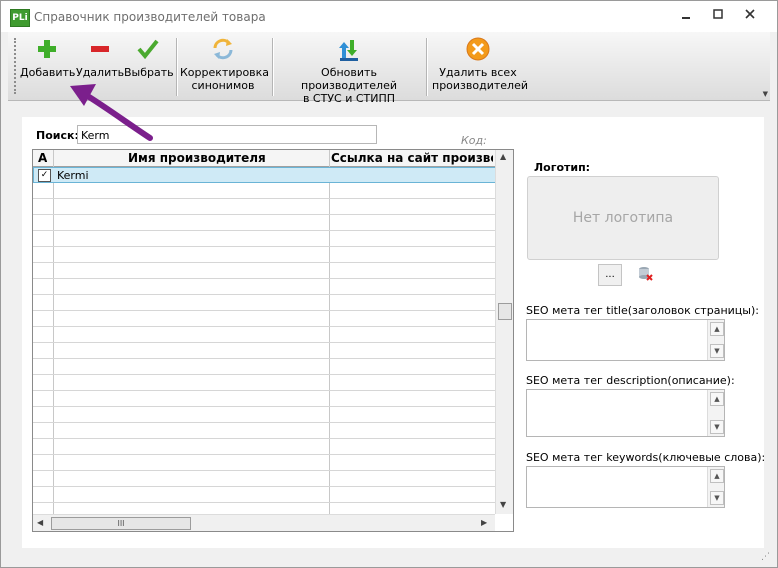 This screenshot has height=568, width=778. I want to click on annotation-arrow-head, so click(83, 95).